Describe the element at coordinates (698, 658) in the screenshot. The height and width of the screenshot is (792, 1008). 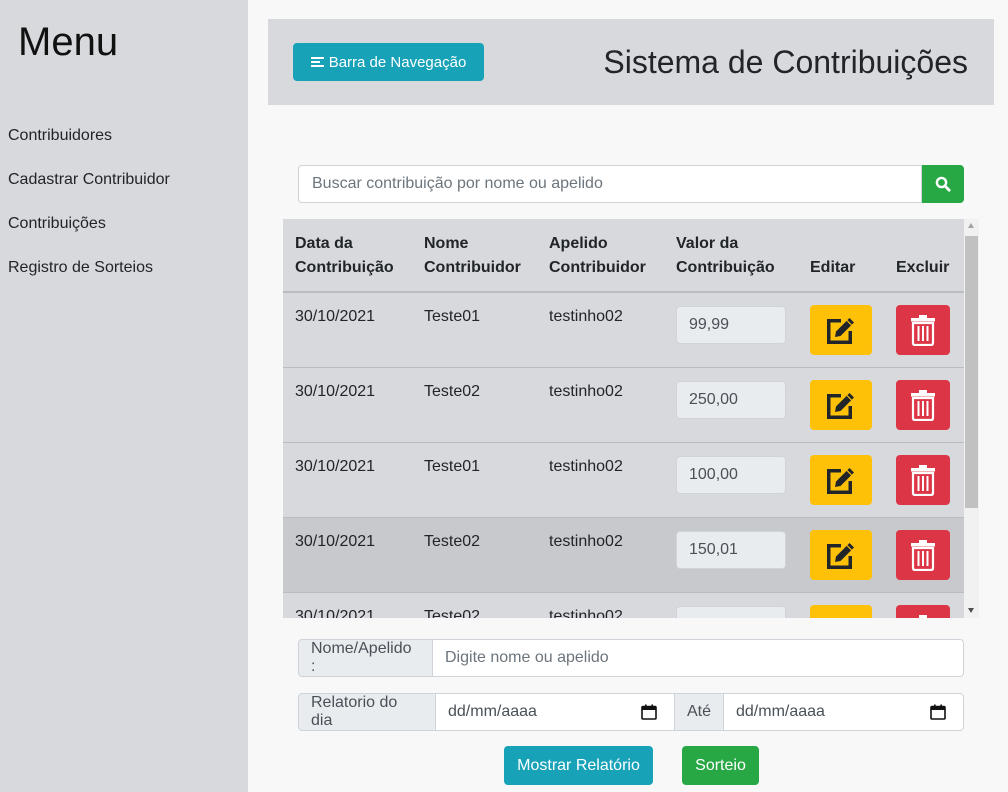
I see `name-filter-input` at that location.